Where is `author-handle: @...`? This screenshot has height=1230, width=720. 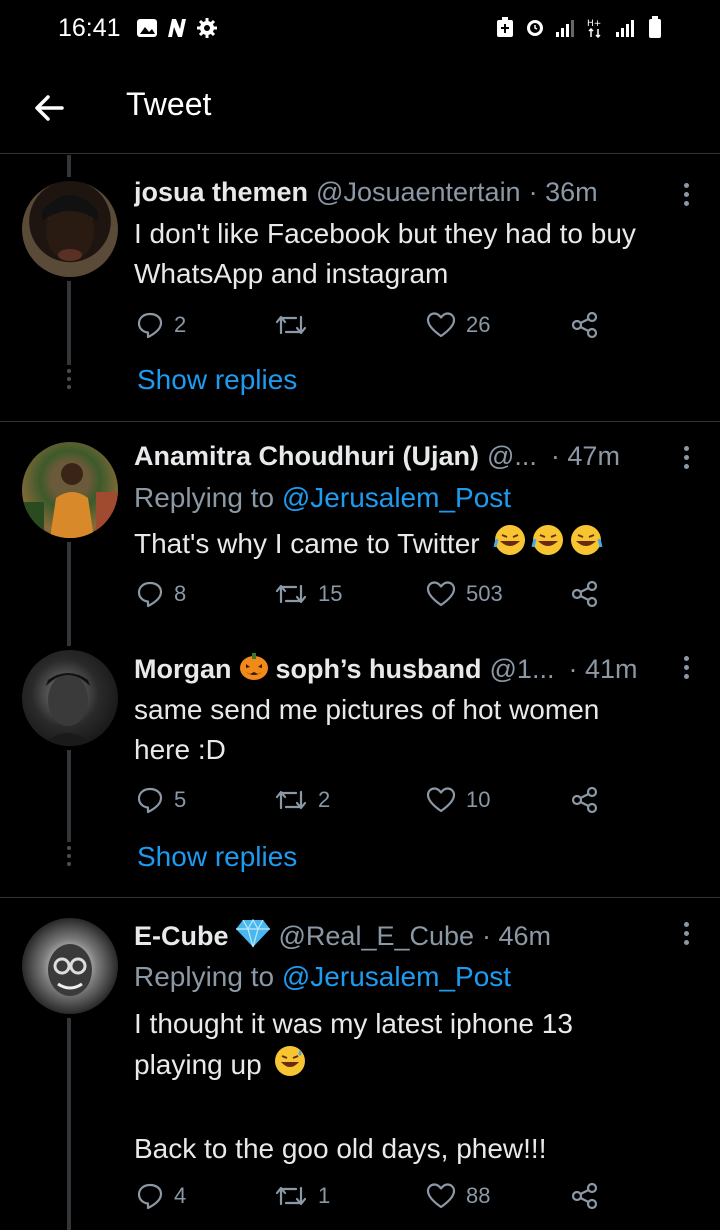
author-handle: @... is located at coordinates (512, 456).